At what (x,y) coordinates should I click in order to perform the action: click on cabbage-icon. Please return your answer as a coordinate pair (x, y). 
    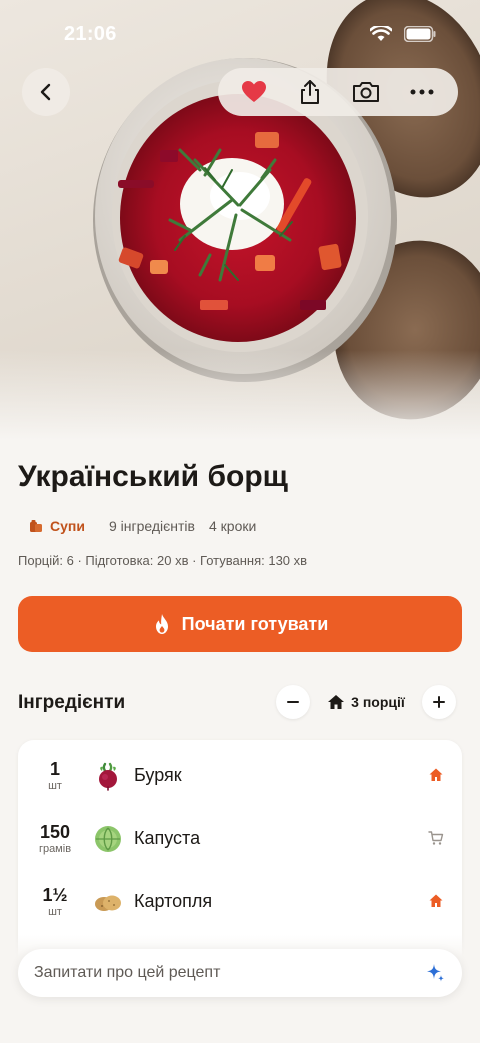
    Looking at the image, I should click on (108, 839).